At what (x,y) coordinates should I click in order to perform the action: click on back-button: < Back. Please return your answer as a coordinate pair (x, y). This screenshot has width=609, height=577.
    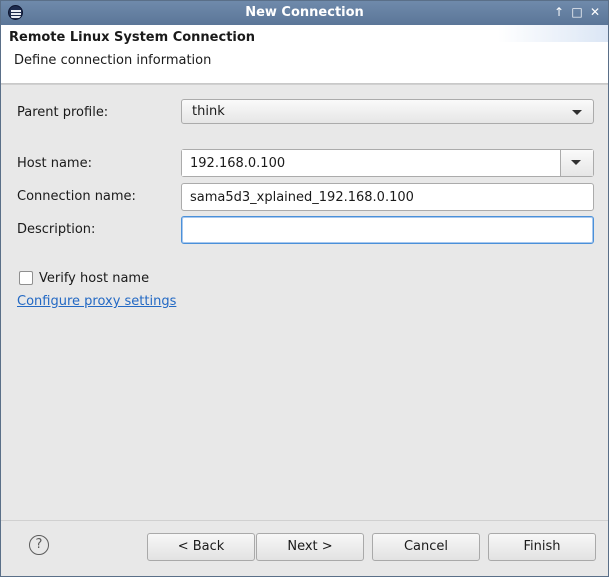
    Looking at the image, I should click on (201, 547).